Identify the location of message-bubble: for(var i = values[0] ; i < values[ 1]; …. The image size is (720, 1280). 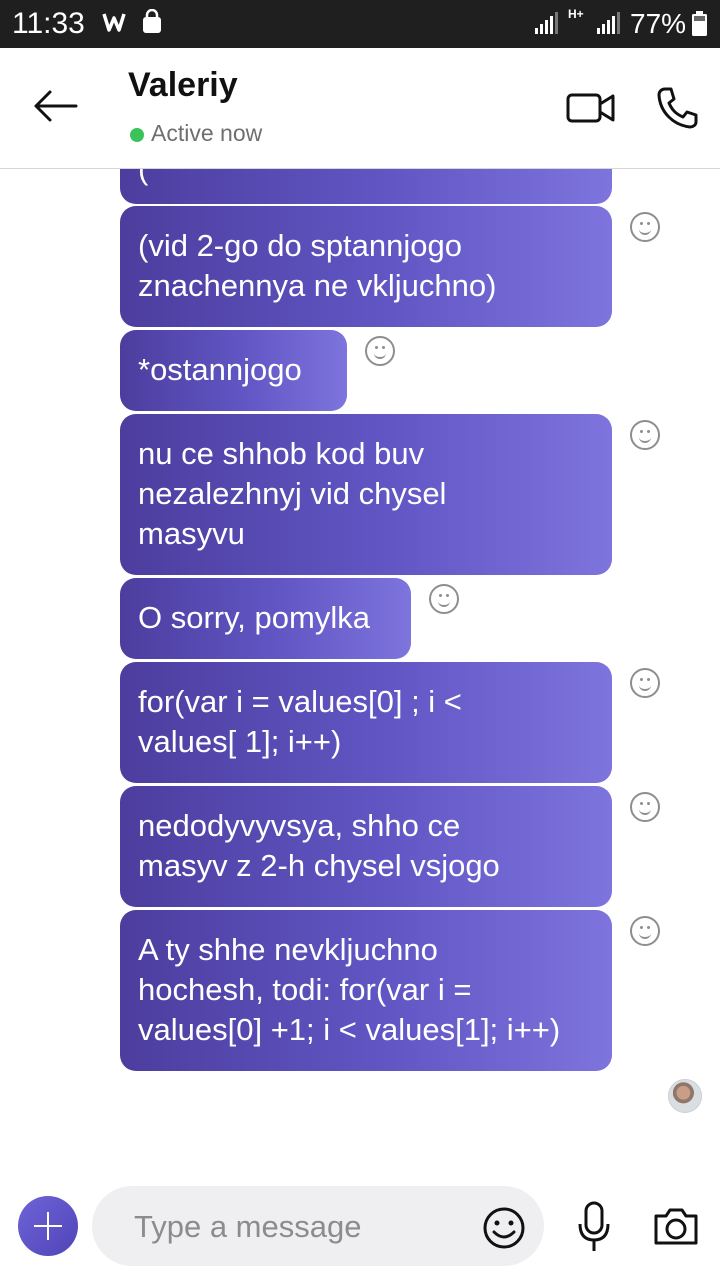
(366, 722).